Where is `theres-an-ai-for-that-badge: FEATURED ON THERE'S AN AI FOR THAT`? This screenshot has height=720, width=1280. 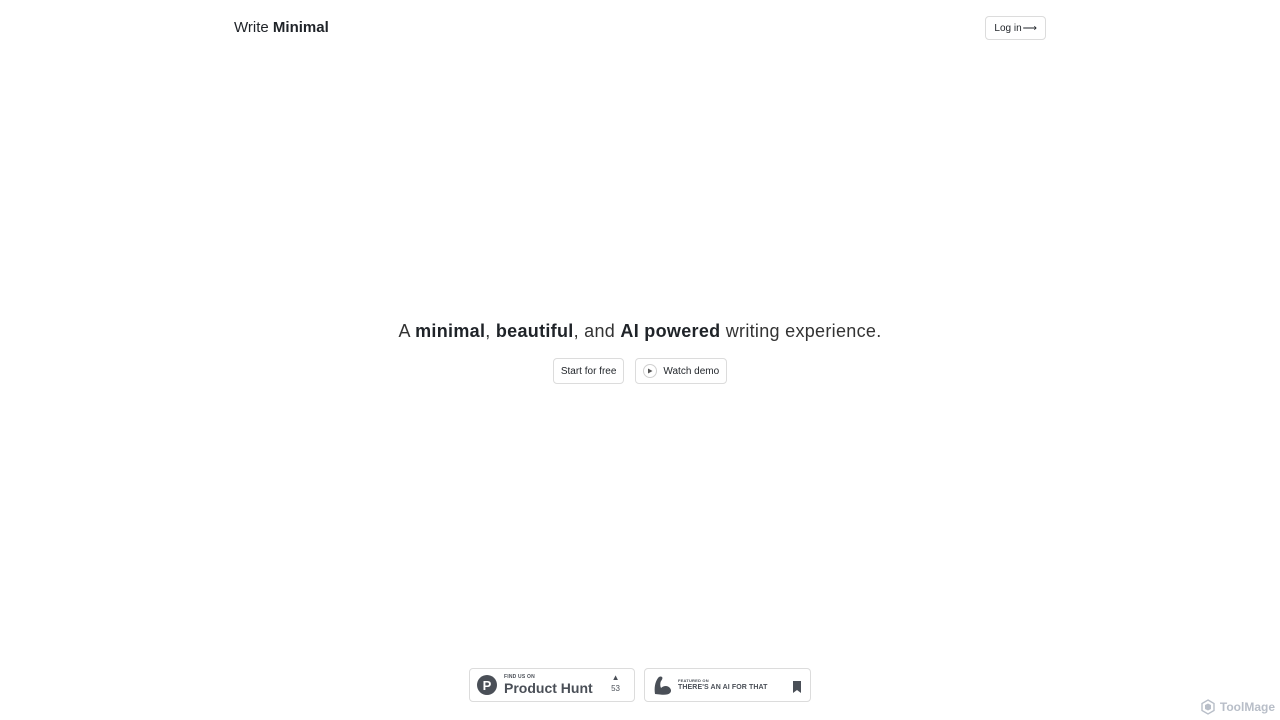
theres-an-ai-for-that-badge: FEATURED ON THERE'S AN AI FOR THAT is located at coordinates (727, 685).